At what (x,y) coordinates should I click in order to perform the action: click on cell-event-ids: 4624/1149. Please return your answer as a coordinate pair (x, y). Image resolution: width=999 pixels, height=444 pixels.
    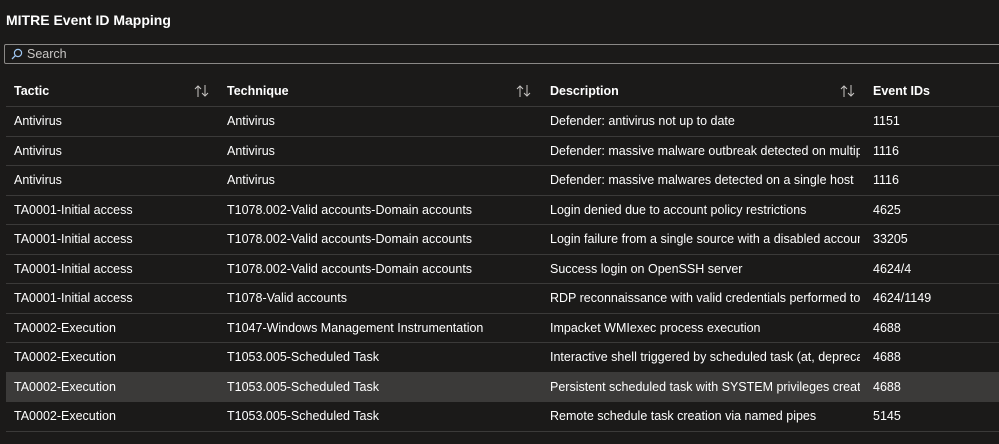
    Looking at the image, I should click on (902, 298).